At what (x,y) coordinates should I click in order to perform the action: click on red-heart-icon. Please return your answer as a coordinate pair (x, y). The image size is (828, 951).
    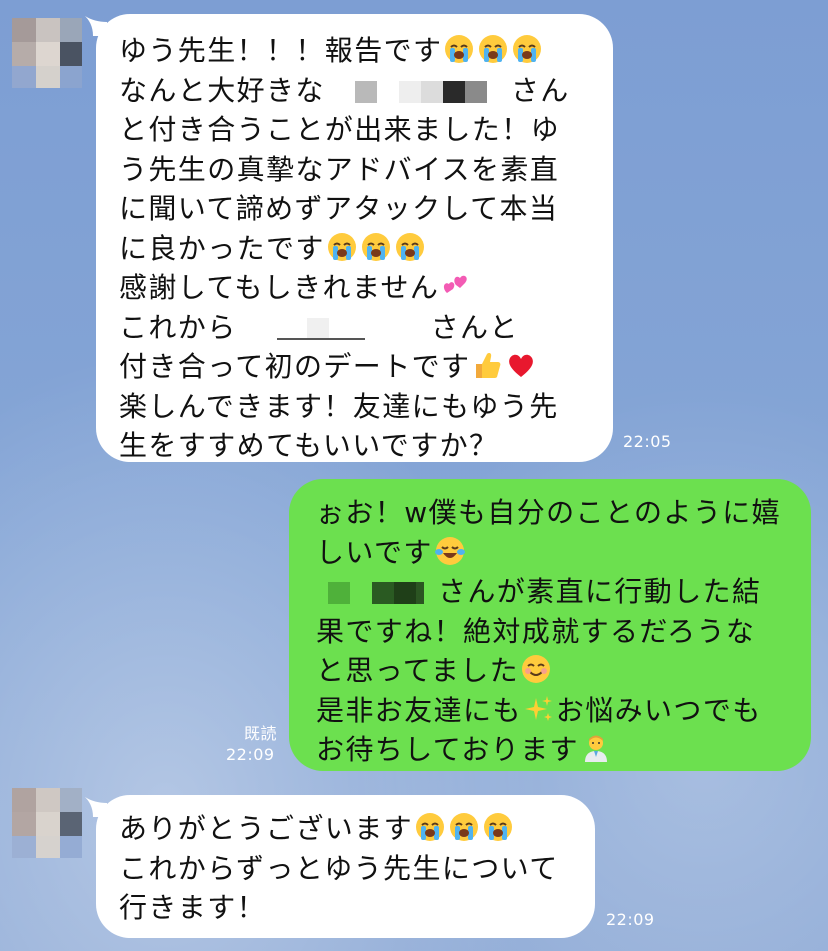
    Looking at the image, I should click on (521, 365).